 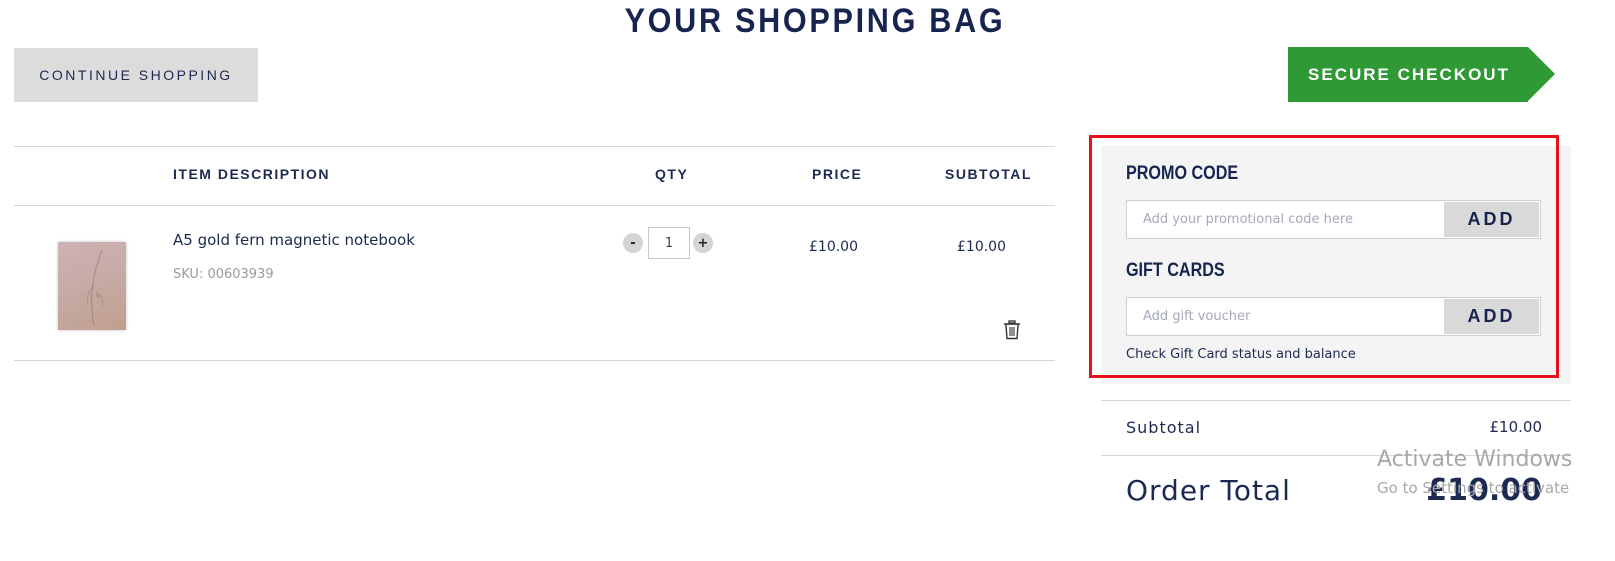 I want to click on continue-shopping-button: CONTINUE SHOPPING, so click(x=136, y=75).